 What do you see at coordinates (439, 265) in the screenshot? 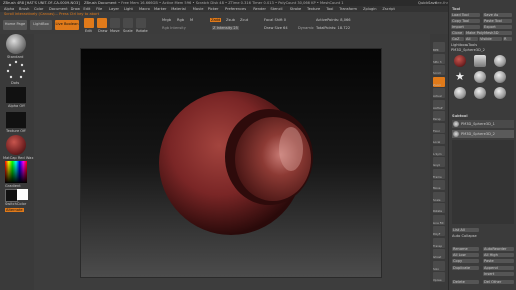
I see `shelf-solo-button: Solo` at bounding box center [439, 265].